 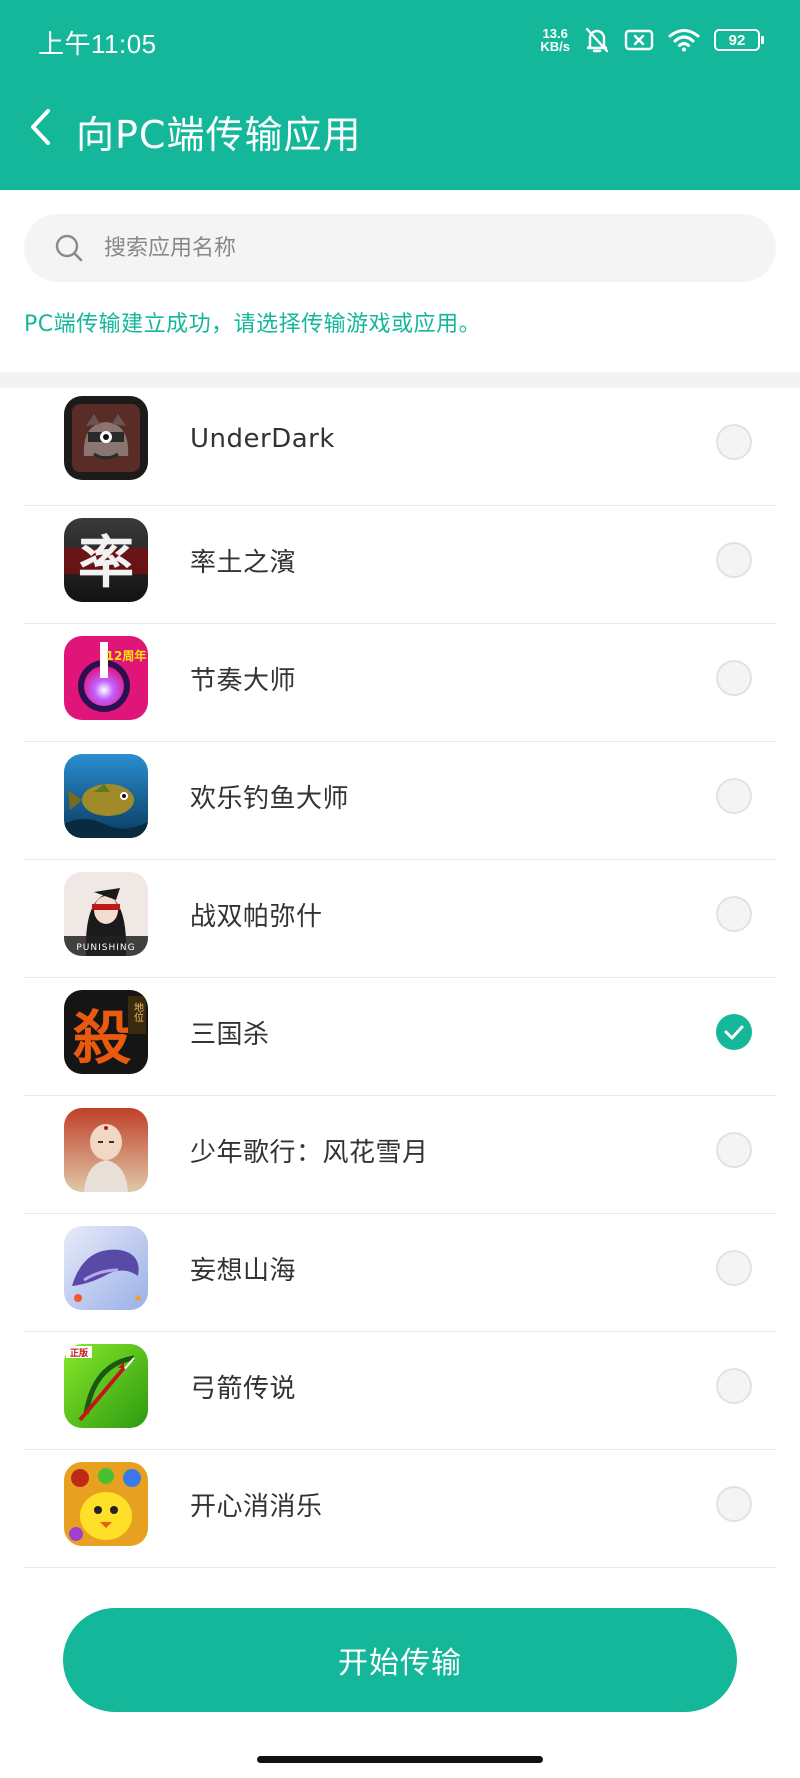 What do you see at coordinates (243, 1271) in the screenshot?
I see `app-name: 妄想山海` at bounding box center [243, 1271].